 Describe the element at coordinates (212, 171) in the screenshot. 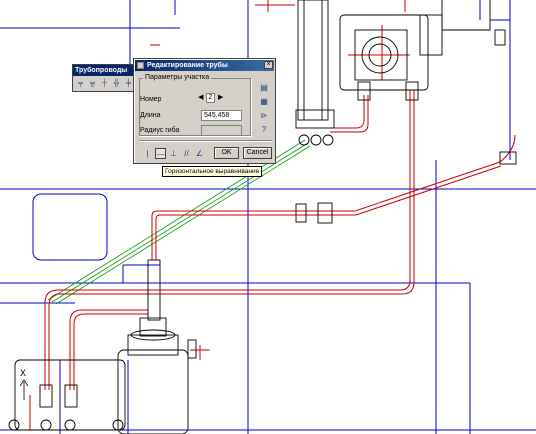

I see `horizontal-align-tooltip: Горизонтальное выравнивание` at that location.